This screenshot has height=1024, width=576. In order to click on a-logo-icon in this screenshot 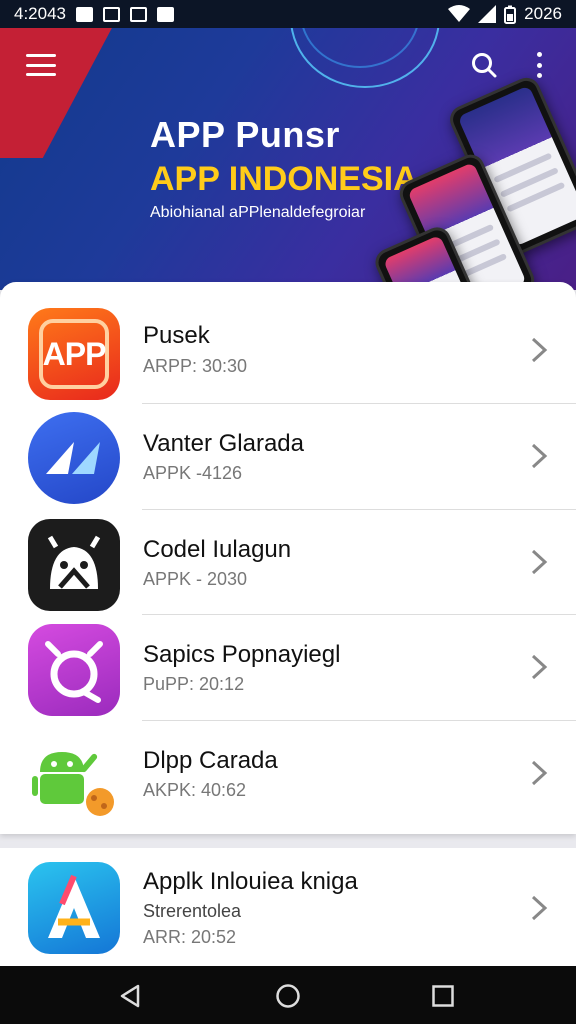, I will do `click(74, 908)`.